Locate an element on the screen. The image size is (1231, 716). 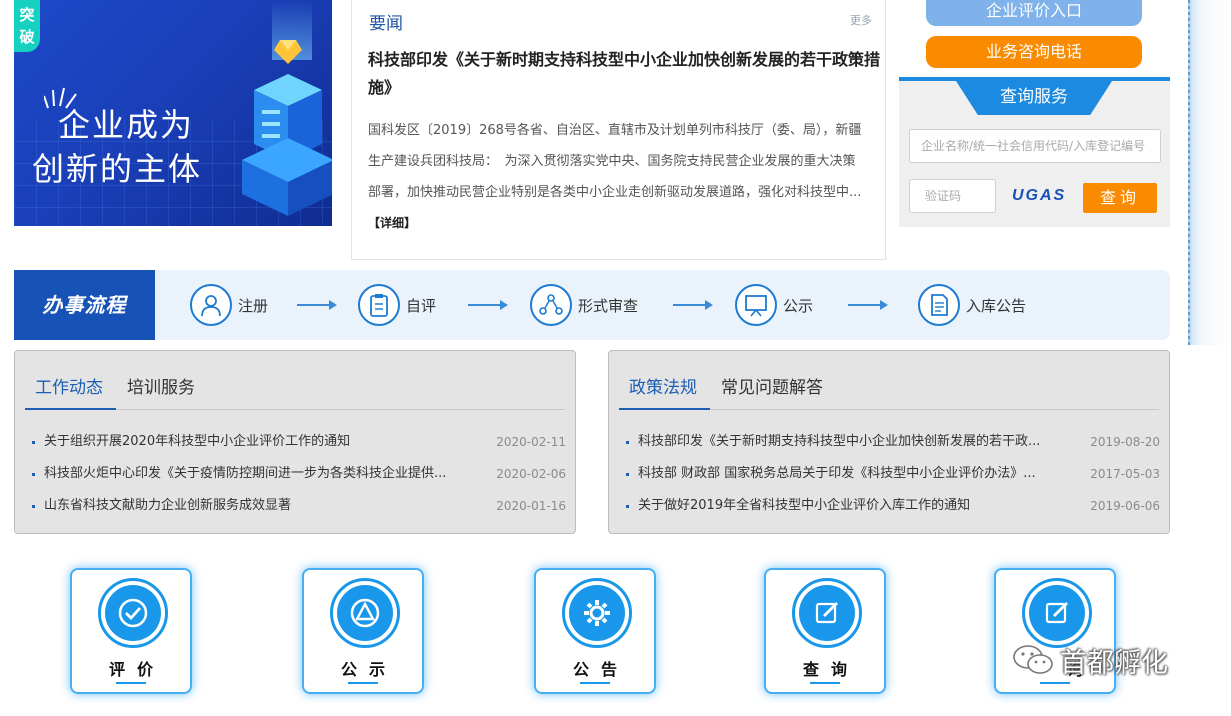
query-service-title: 查询服务 is located at coordinates (1034, 98).